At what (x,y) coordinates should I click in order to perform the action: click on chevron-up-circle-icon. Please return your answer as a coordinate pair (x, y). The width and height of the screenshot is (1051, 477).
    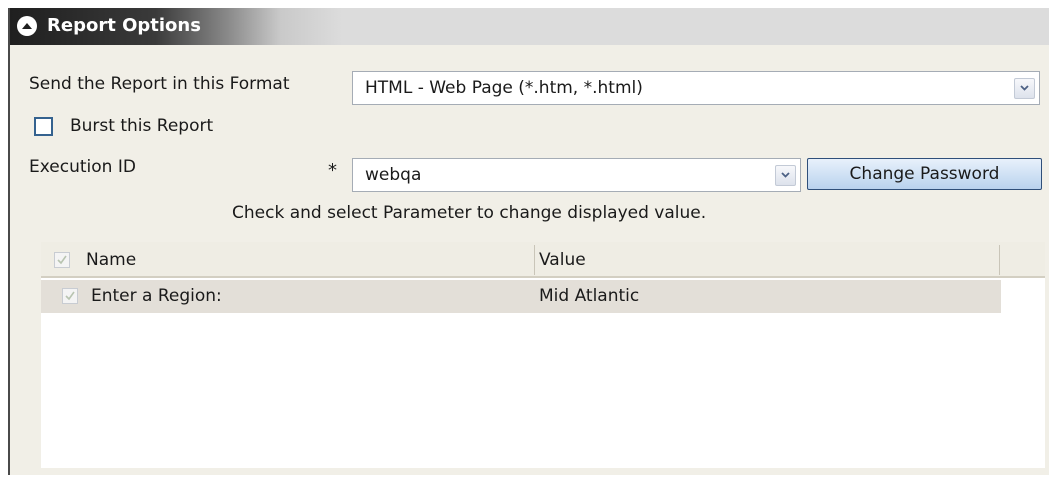
    Looking at the image, I should click on (27, 26).